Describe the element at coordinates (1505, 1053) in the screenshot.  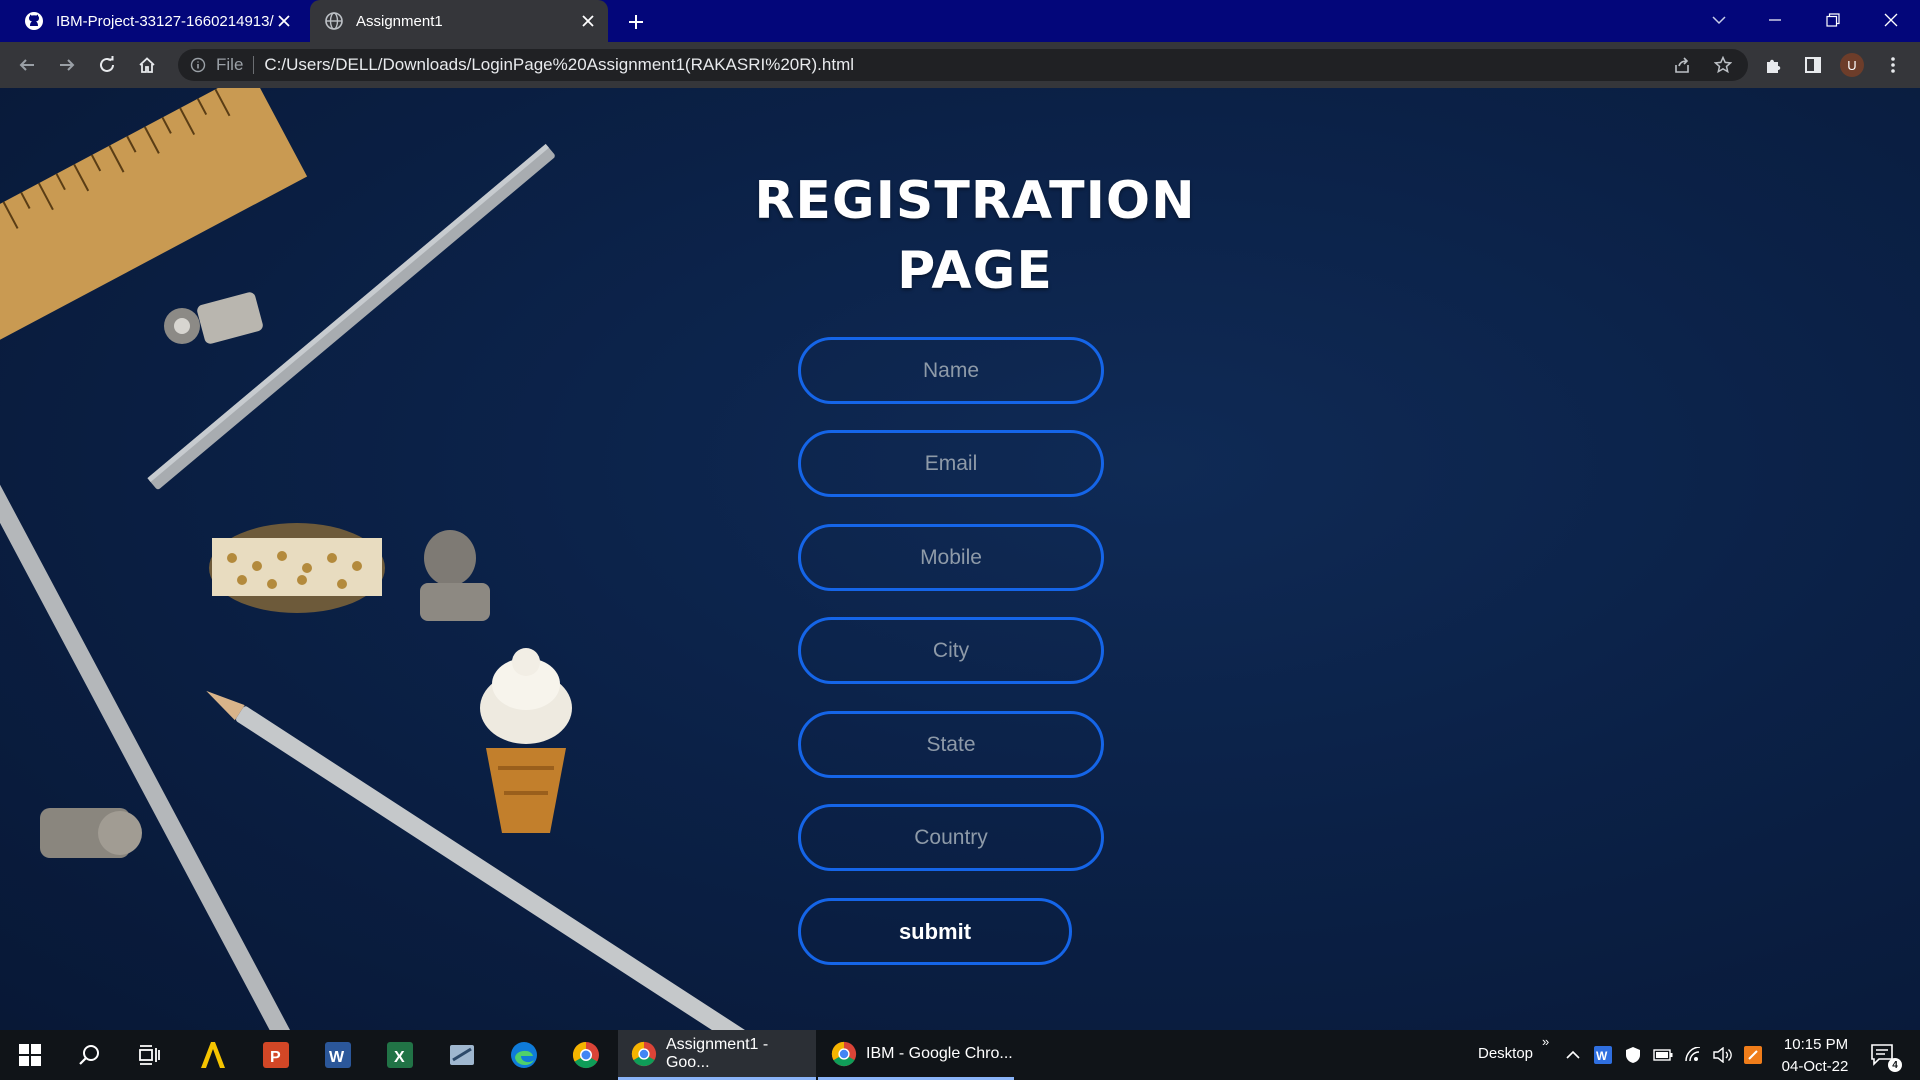
I see `desktop-toolbar-label: Desktop` at that location.